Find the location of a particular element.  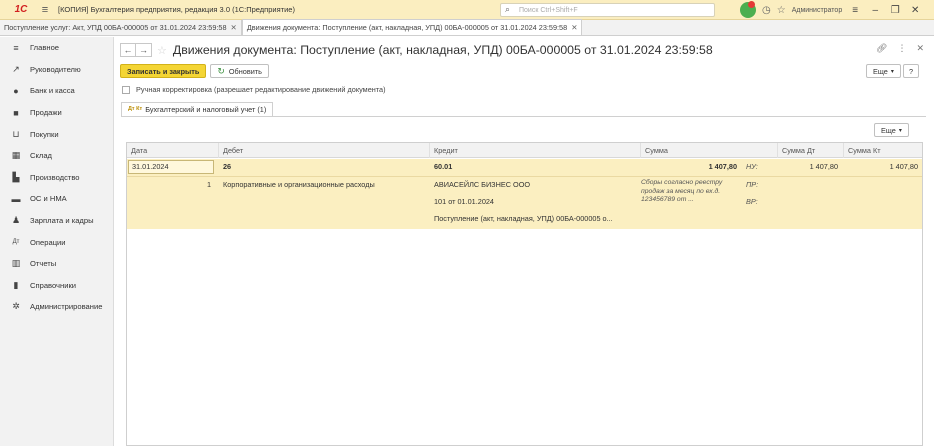

gear-icon: ✲ is located at coordinates (16, 306).